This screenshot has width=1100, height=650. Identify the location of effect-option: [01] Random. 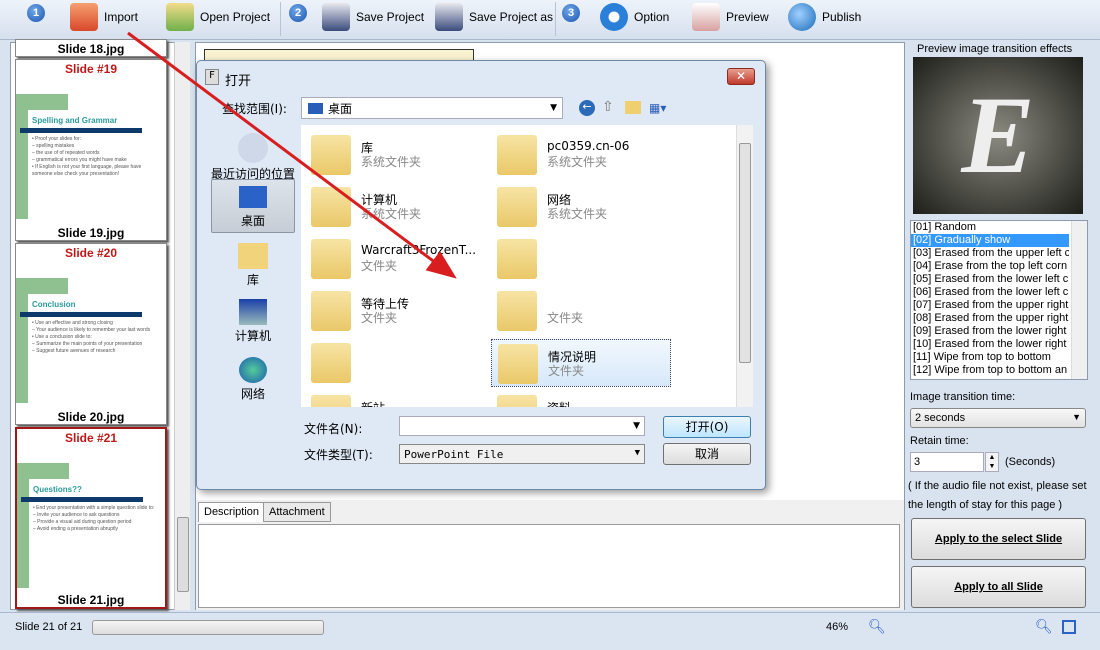
(990, 227).